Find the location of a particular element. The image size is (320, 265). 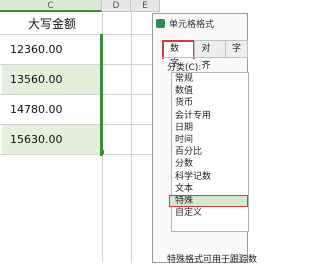

tab-divider is located at coordinates (204, 57).